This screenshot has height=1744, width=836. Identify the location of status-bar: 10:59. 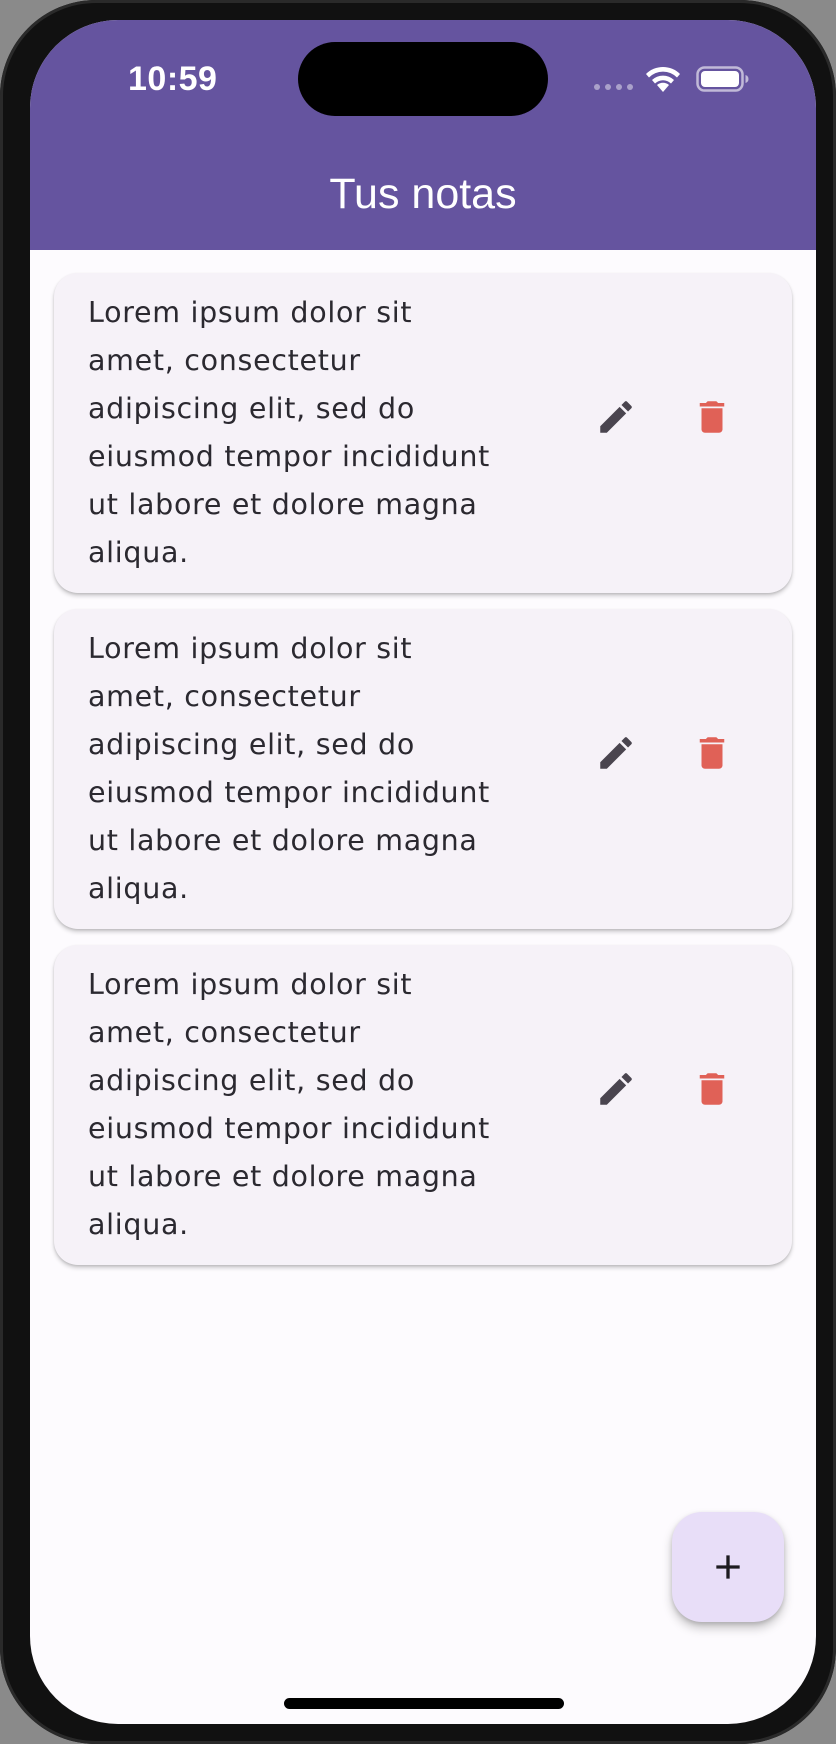
(423, 80).